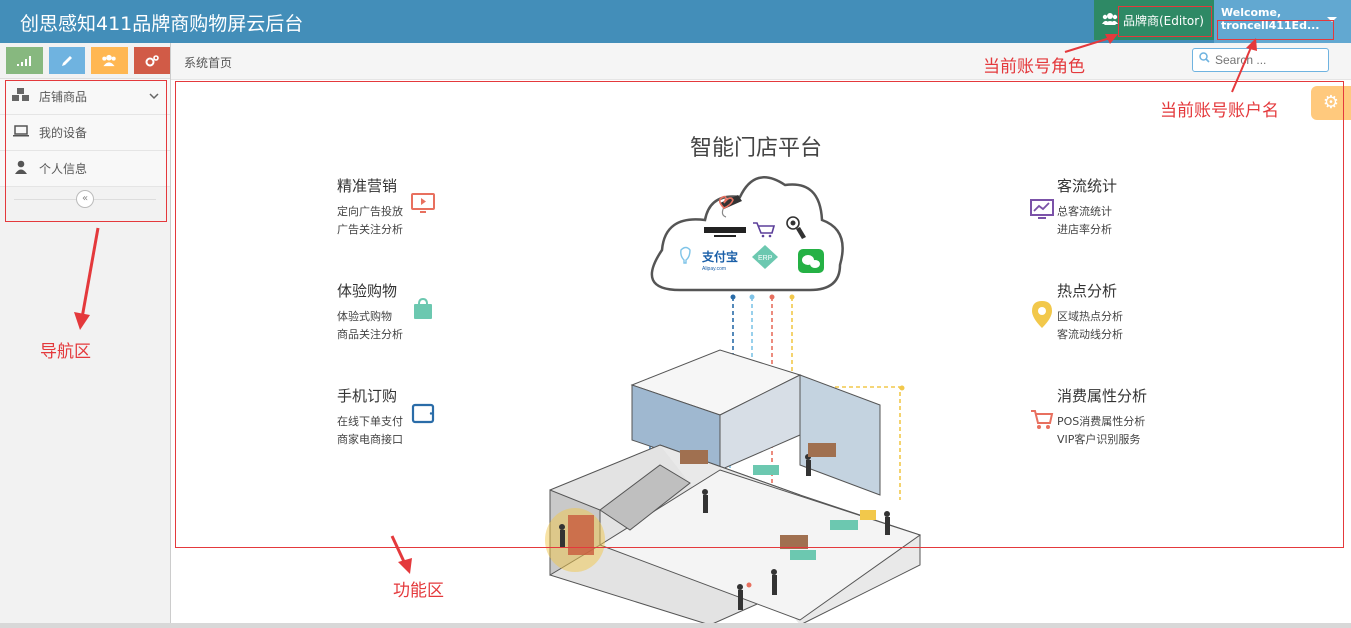  Describe the element at coordinates (1034, 67) in the screenshot. I see `annotation-role: 当前账号角色` at that location.